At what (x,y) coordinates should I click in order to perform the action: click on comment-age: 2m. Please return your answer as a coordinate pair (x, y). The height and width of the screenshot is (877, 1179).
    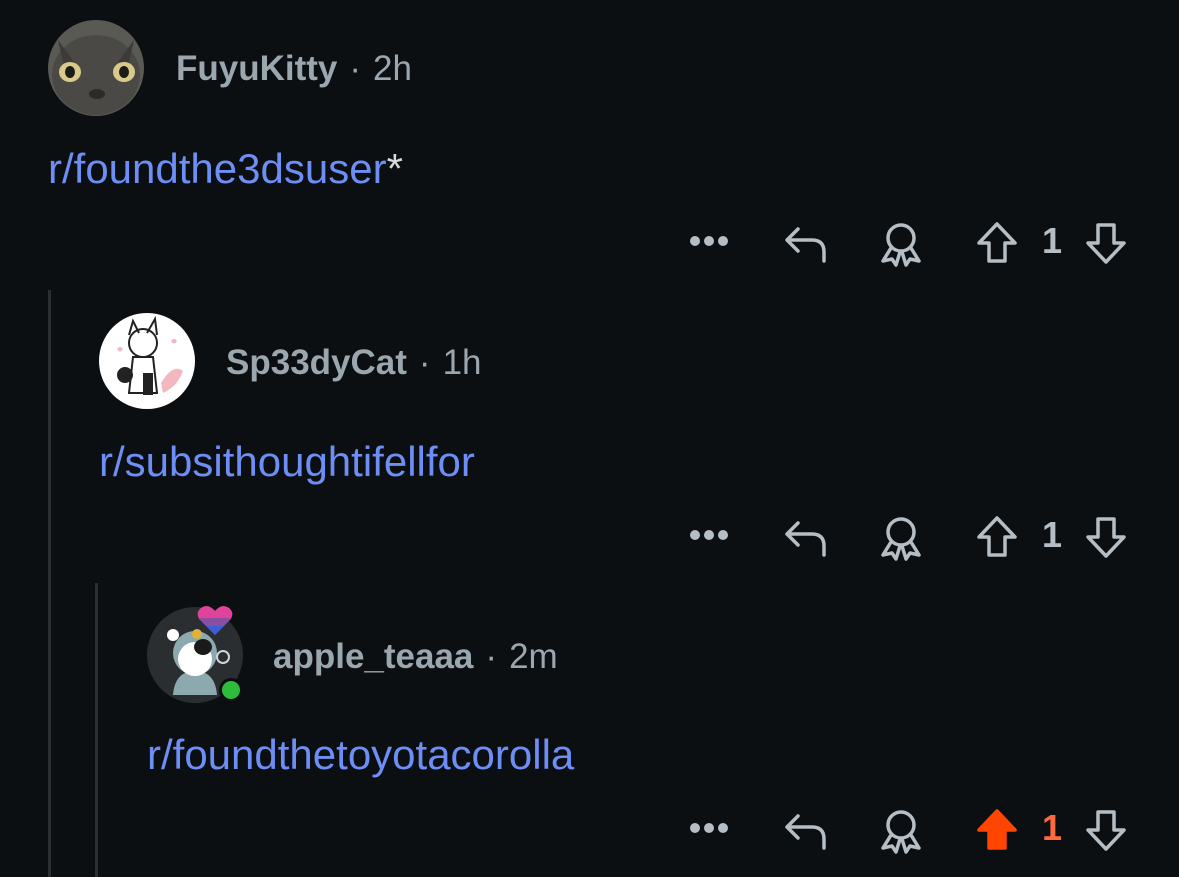
    Looking at the image, I should click on (533, 656).